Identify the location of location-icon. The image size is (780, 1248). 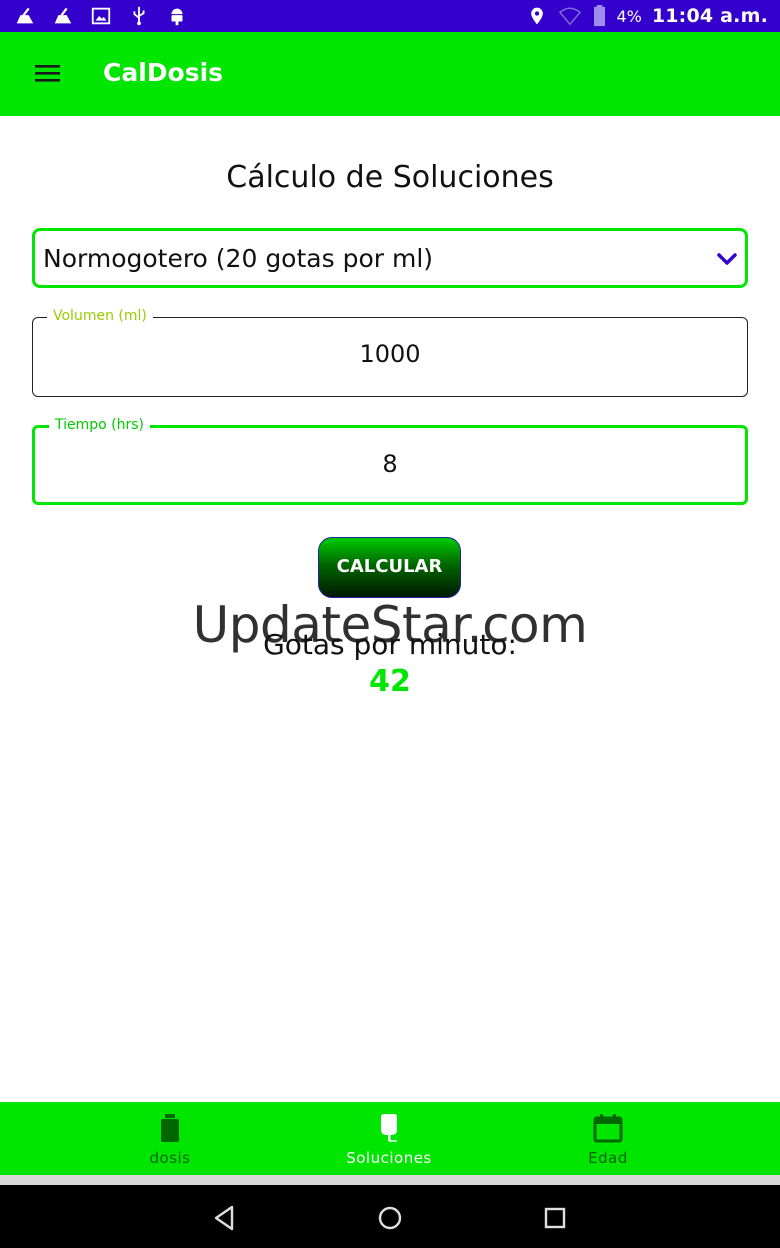
(537, 16).